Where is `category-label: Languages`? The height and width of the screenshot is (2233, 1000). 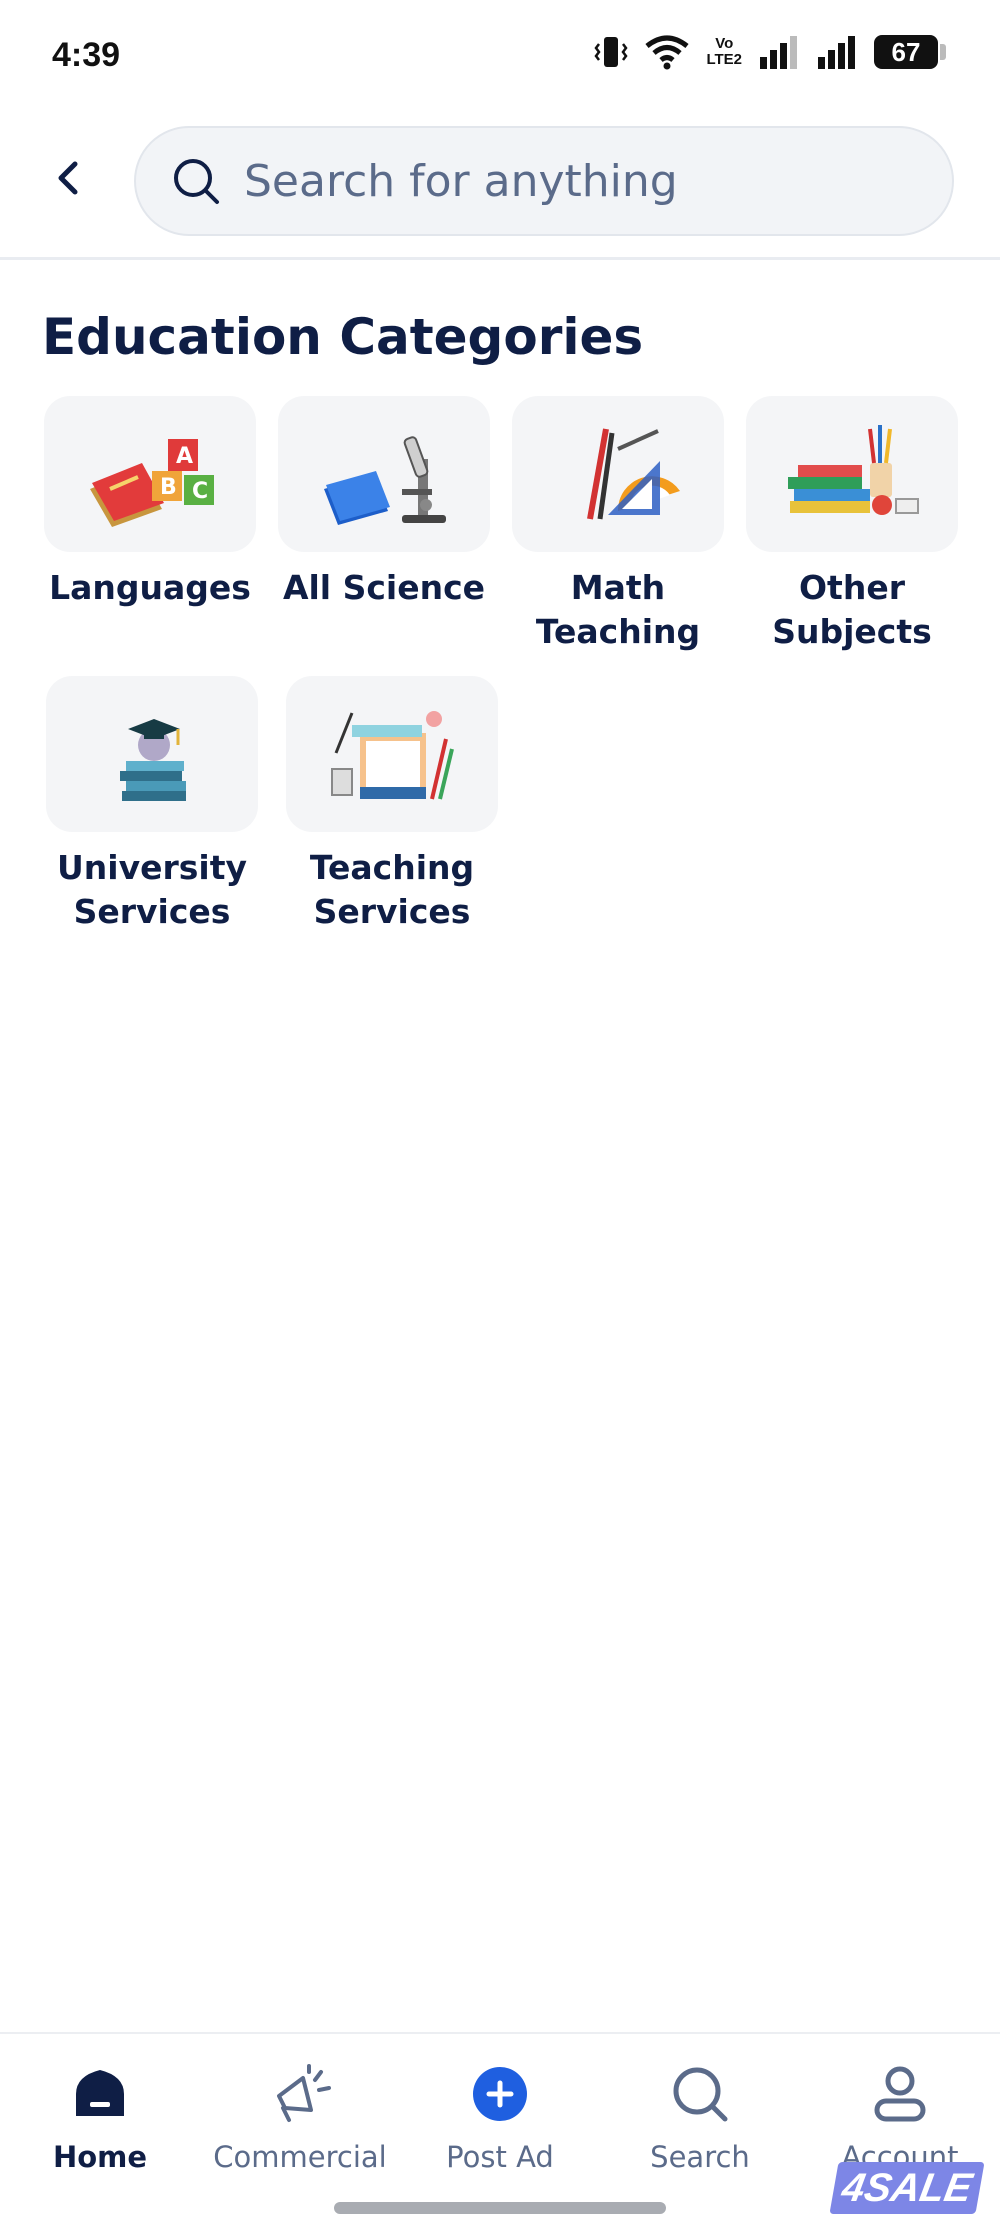 category-label: Languages is located at coordinates (150, 587).